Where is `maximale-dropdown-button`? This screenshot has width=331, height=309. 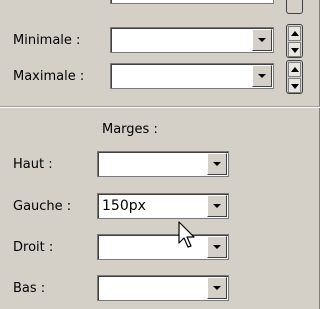
maximale-dropdown-button is located at coordinates (262, 76).